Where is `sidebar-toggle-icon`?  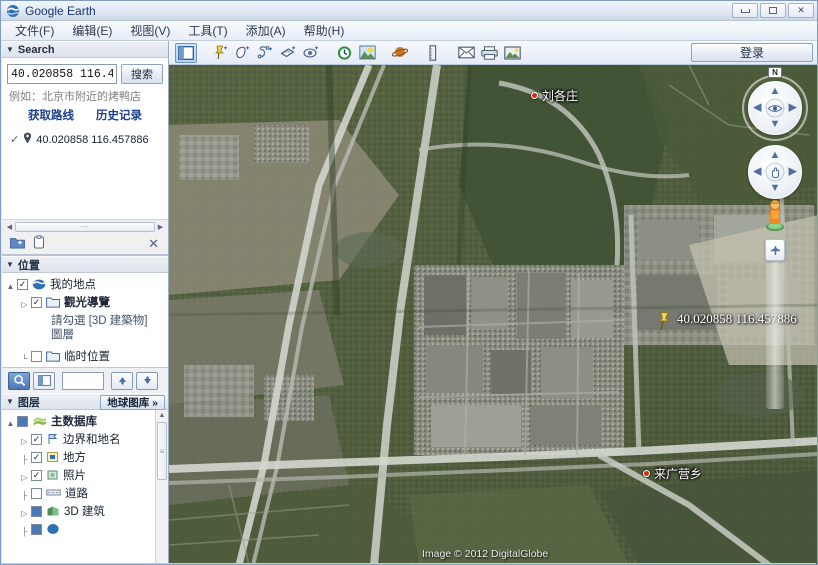
sidebar-toggle-icon is located at coordinates (186, 52).